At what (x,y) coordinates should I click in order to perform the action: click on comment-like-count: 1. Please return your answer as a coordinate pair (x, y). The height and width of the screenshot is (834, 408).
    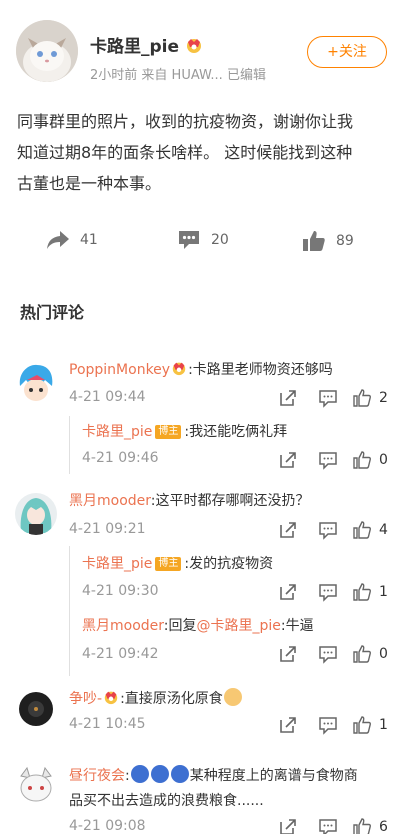
    Looking at the image, I should click on (383, 725).